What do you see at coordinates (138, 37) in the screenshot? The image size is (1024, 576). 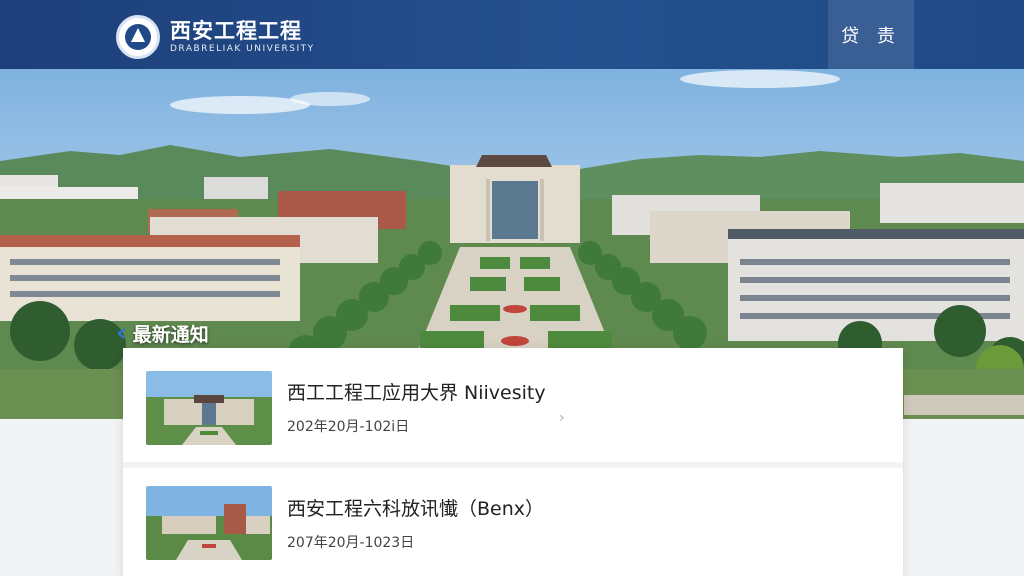 I see `university-seal-icon` at bounding box center [138, 37].